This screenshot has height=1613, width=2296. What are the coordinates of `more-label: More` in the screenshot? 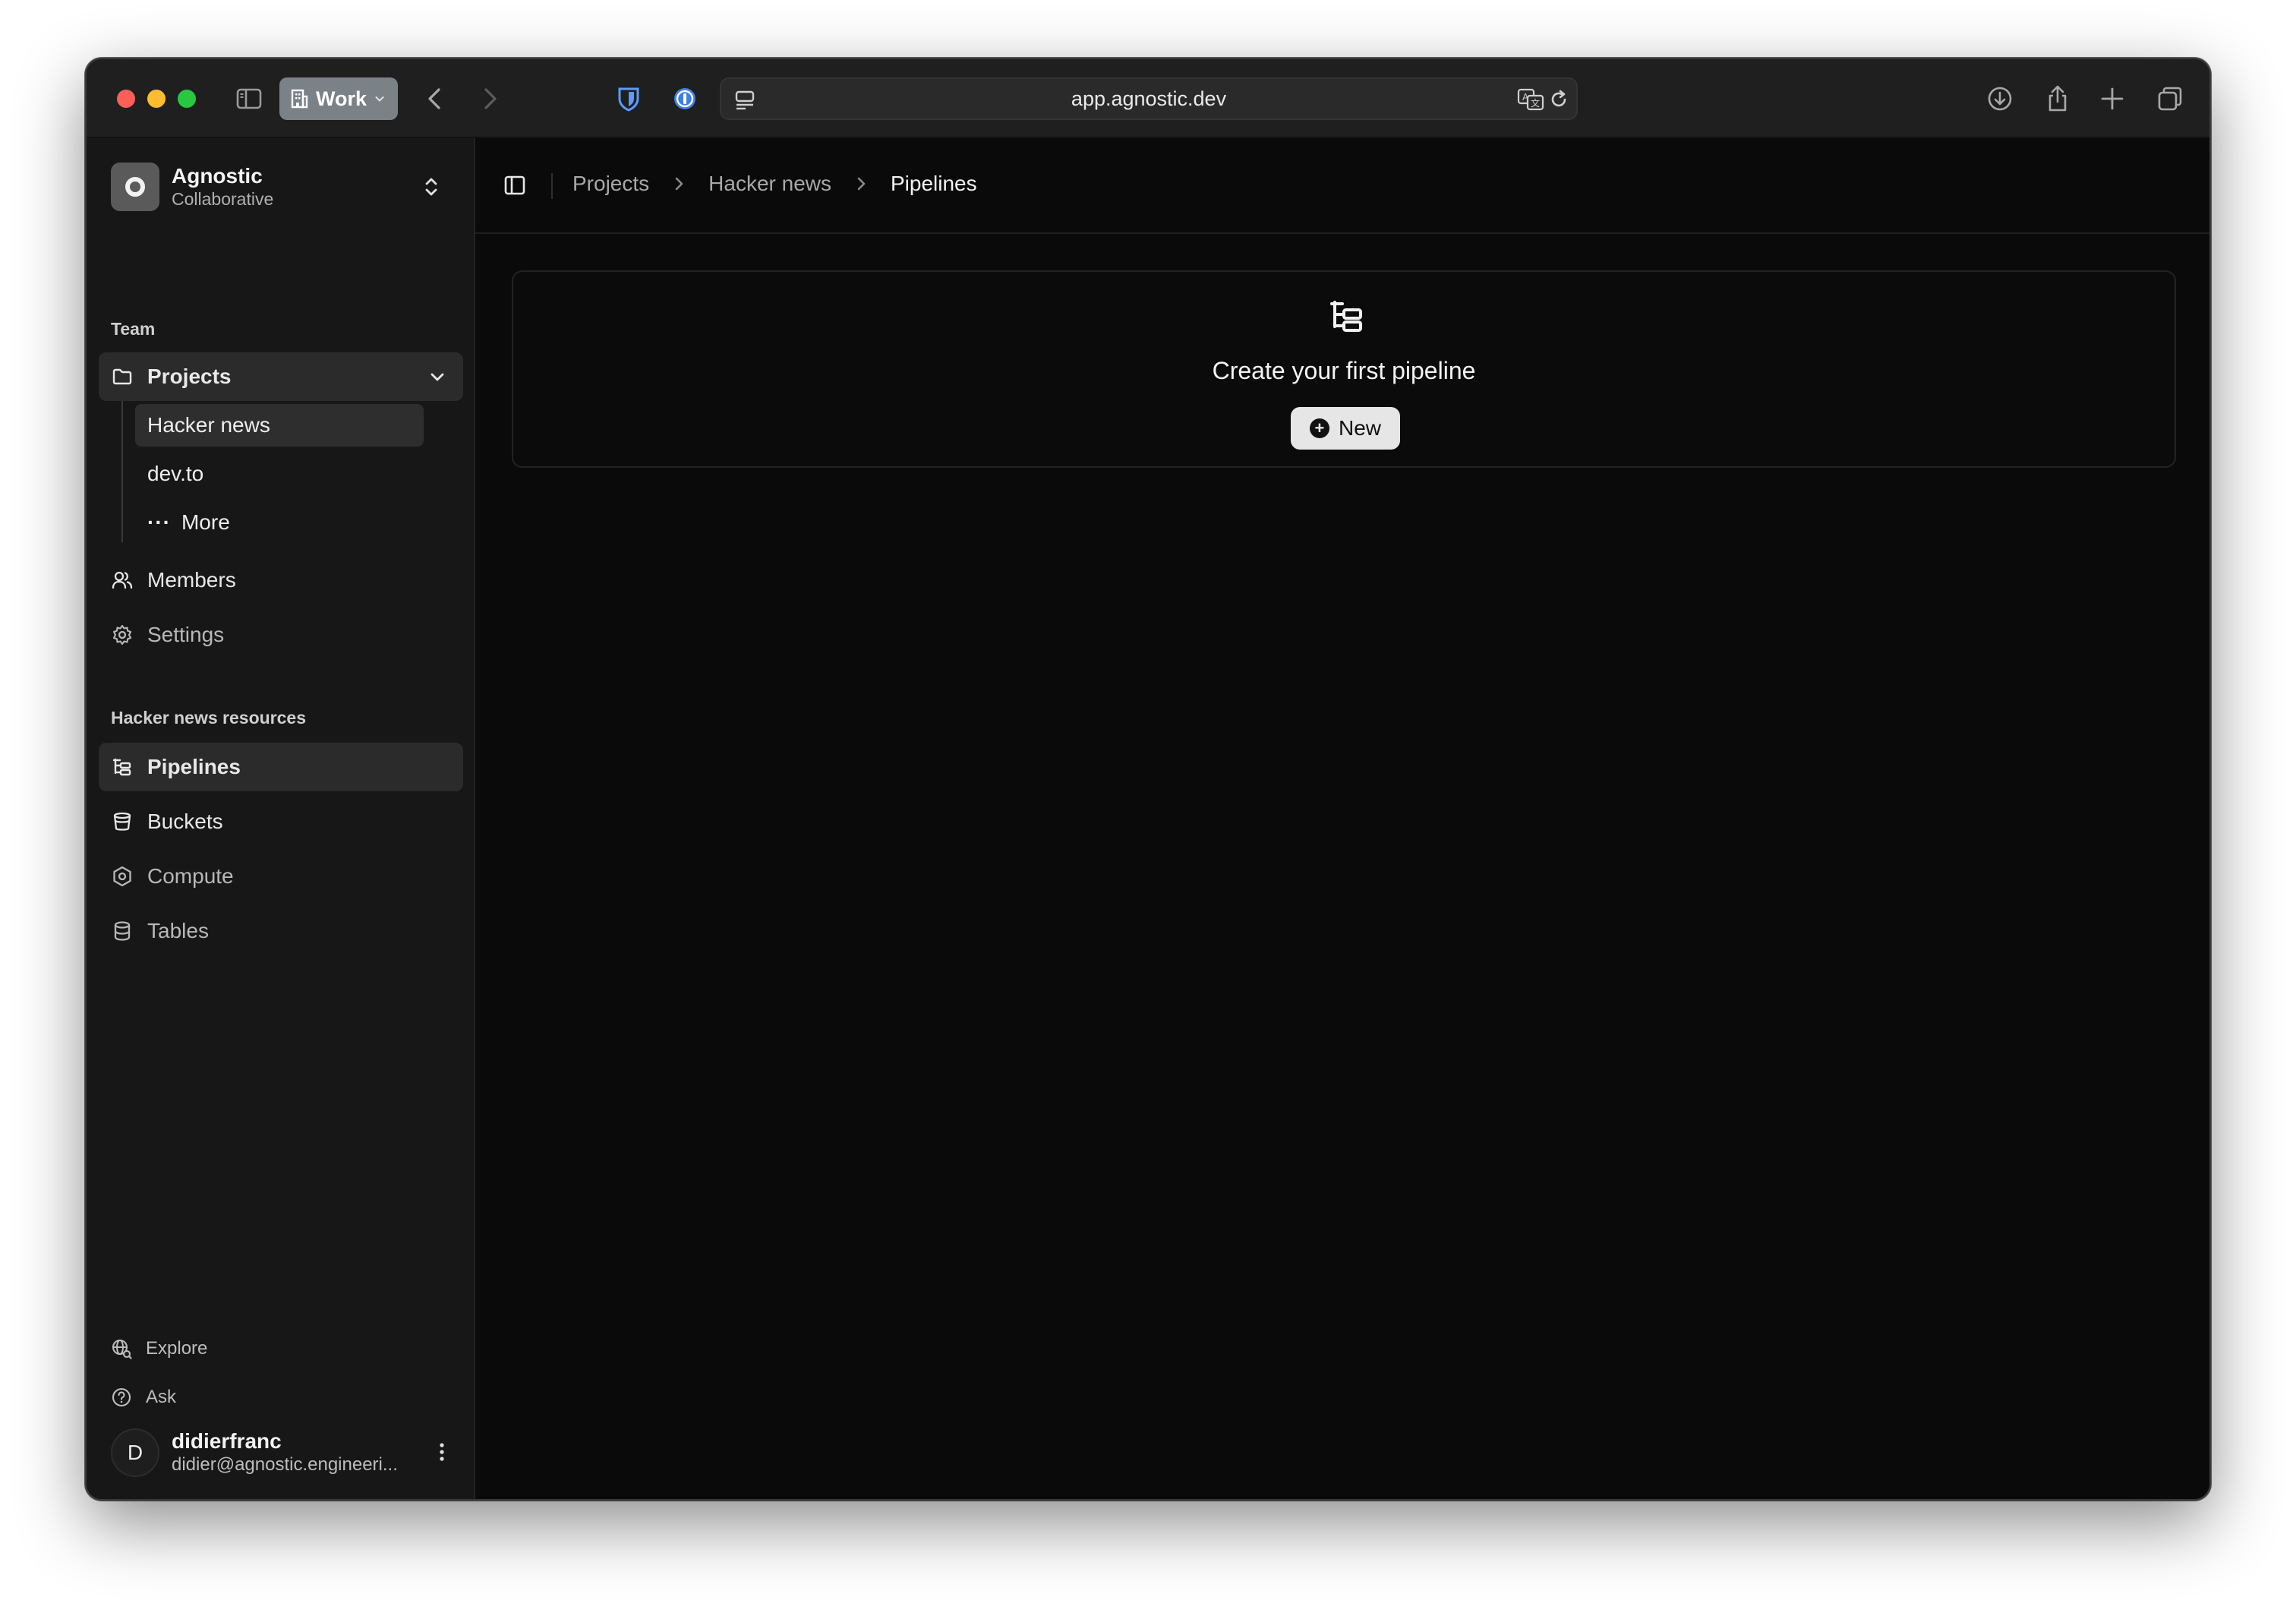 It's located at (206, 522).